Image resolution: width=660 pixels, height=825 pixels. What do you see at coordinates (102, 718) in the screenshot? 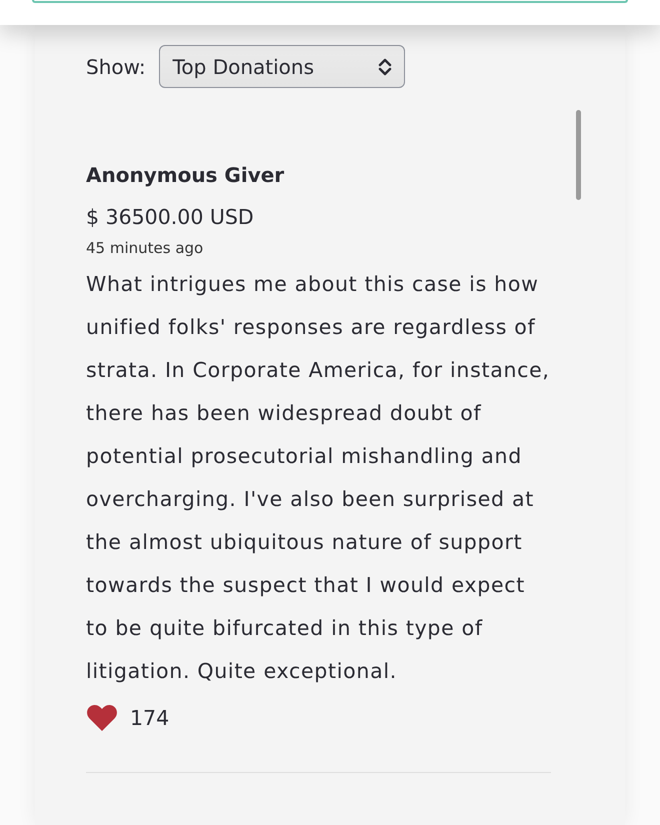
I see `heart-icon` at bounding box center [102, 718].